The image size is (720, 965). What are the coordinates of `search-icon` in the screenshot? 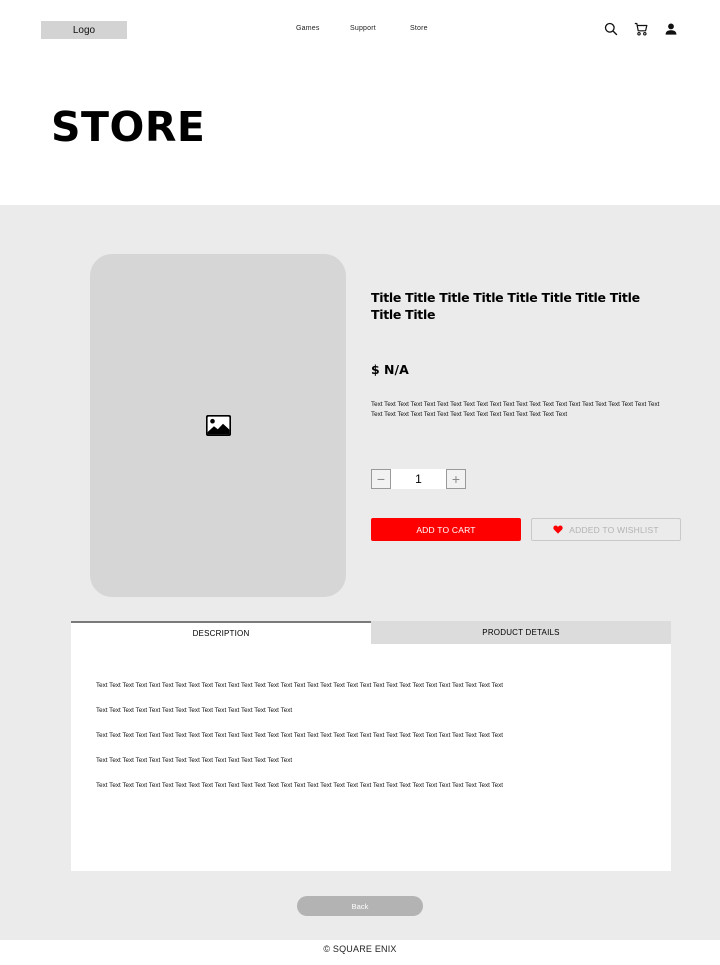 It's located at (611, 29).